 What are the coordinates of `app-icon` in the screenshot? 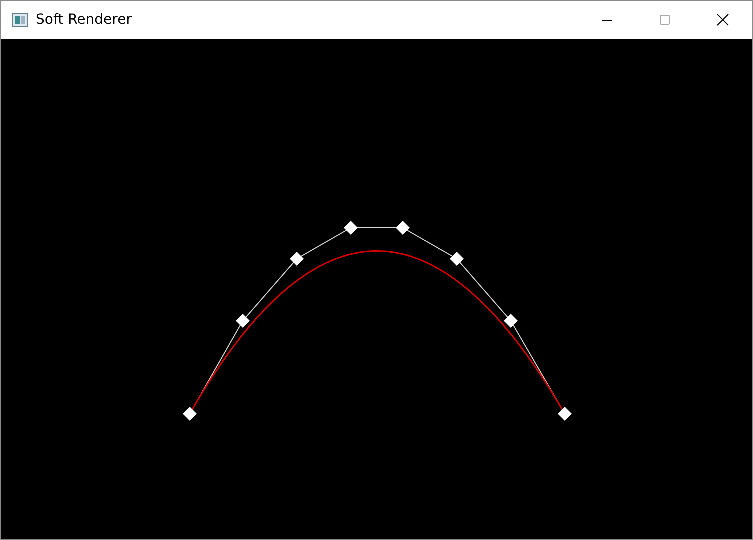 It's located at (20, 20).